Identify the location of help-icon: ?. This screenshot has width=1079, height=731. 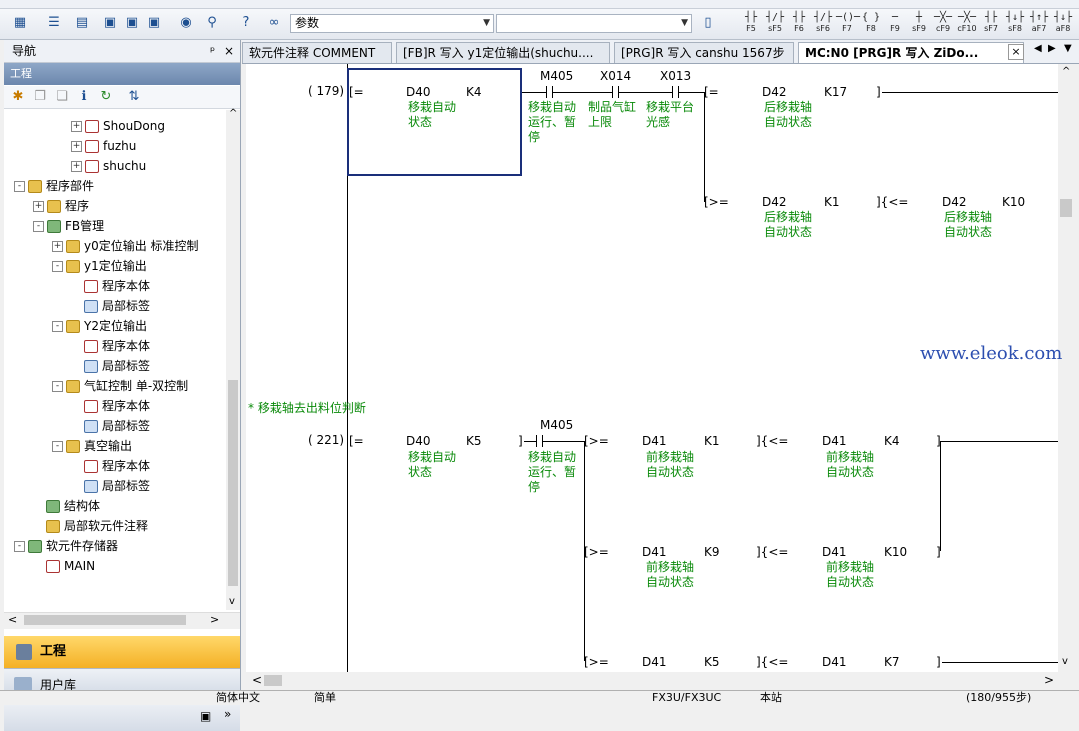
(246, 23).